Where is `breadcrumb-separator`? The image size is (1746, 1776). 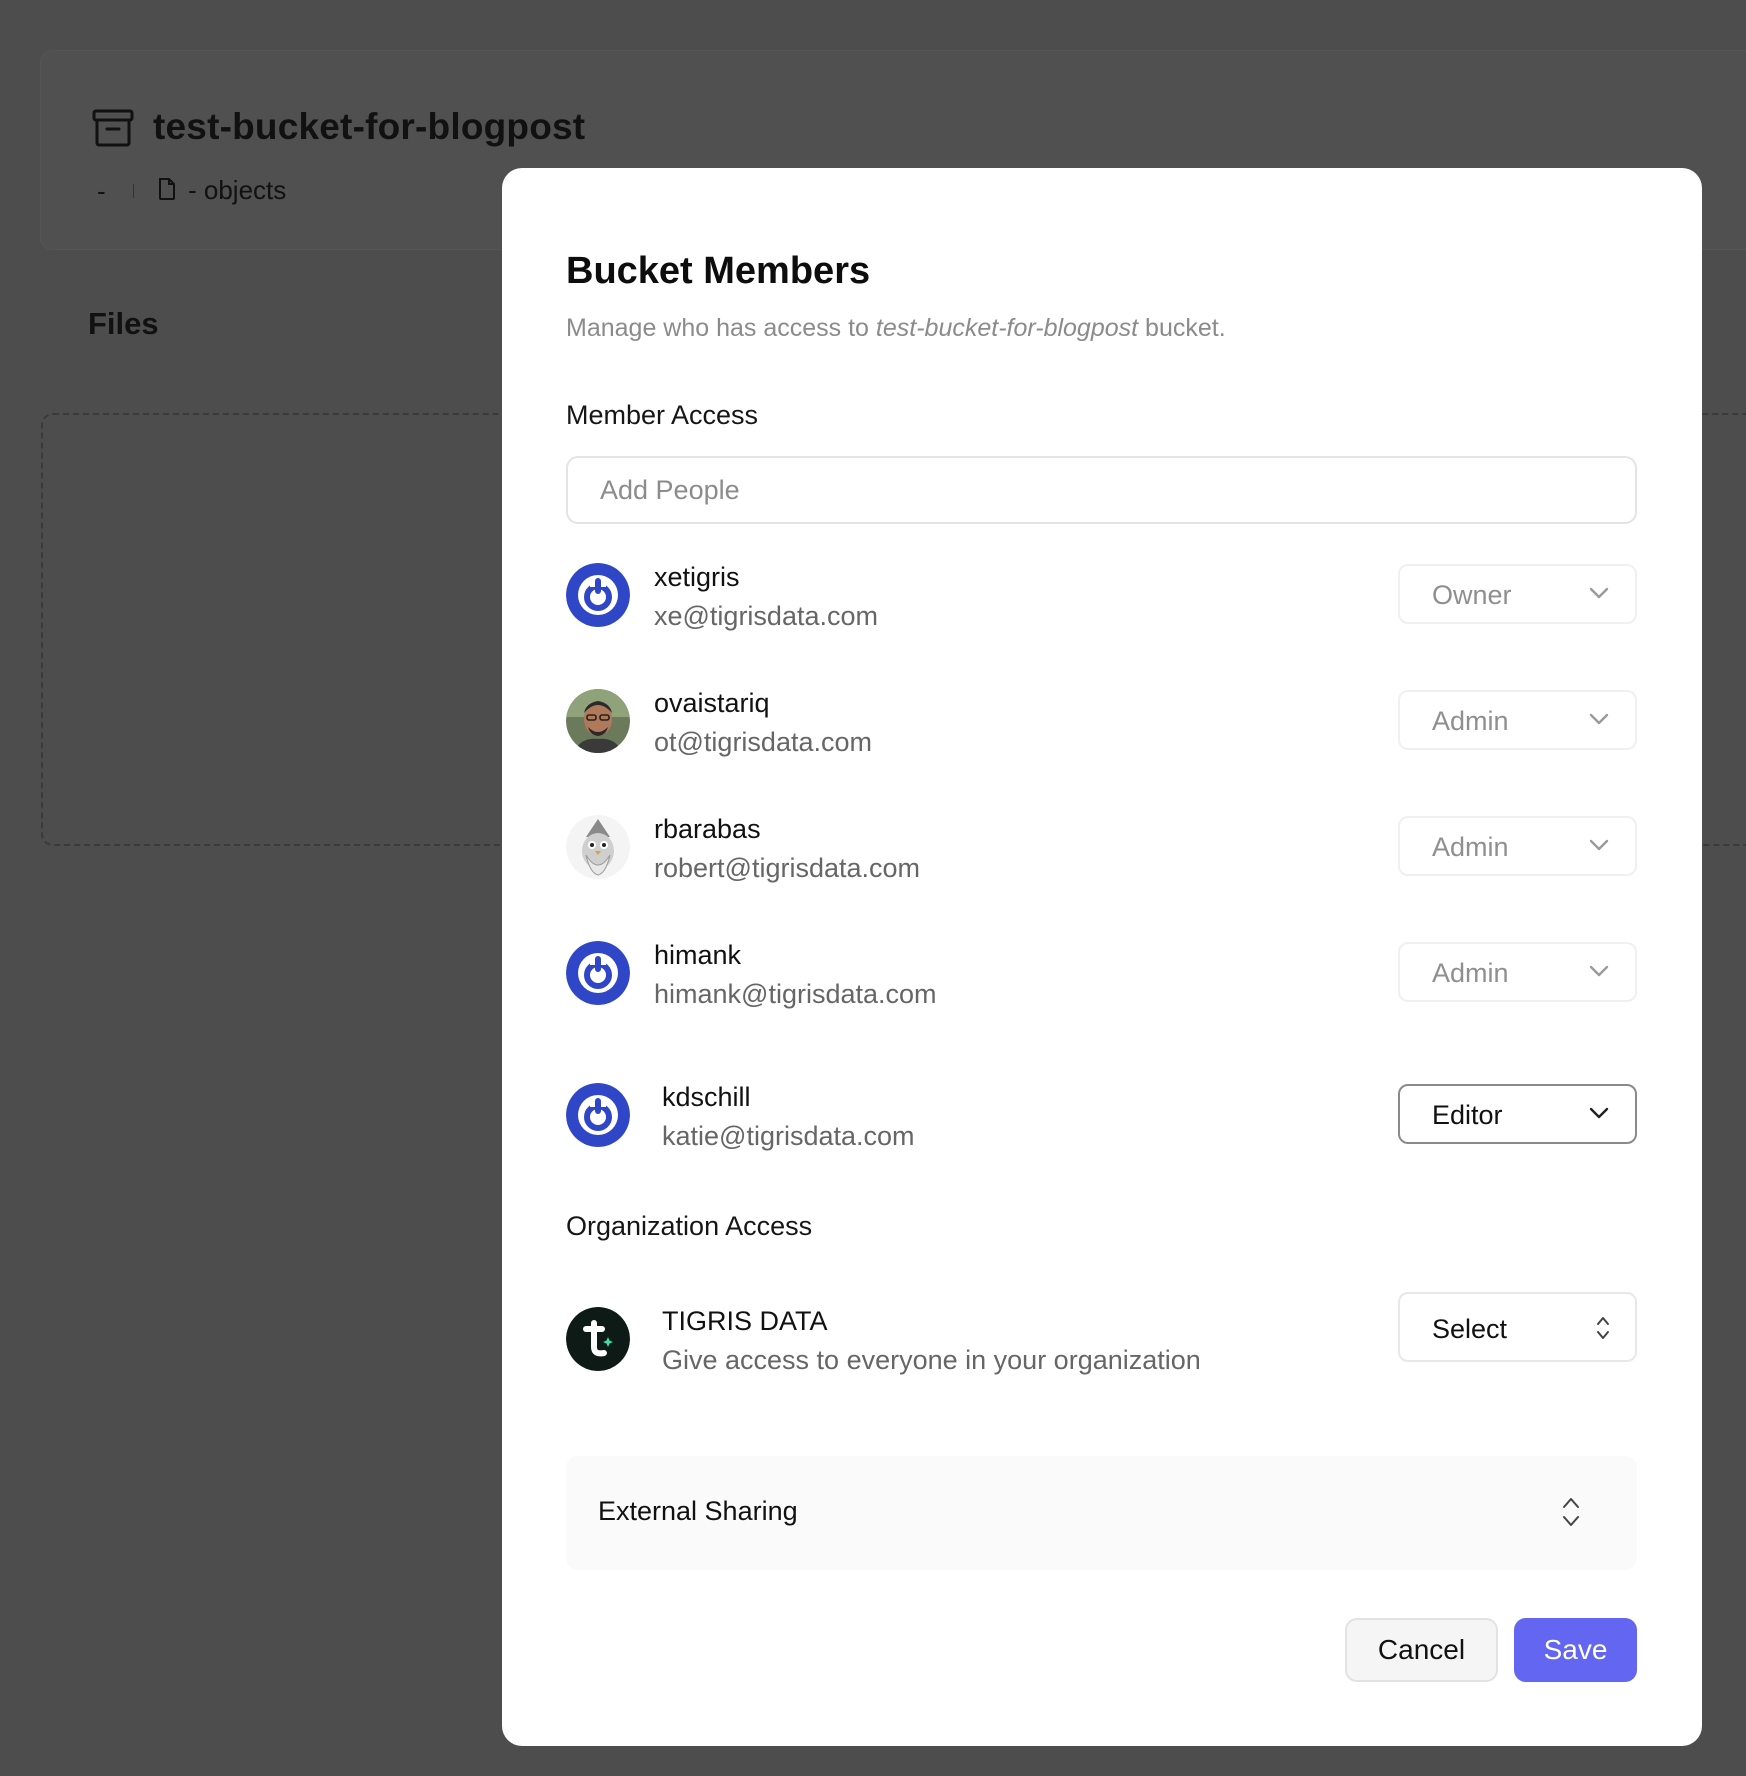 breadcrumb-separator is located at coordinates (133, 191).